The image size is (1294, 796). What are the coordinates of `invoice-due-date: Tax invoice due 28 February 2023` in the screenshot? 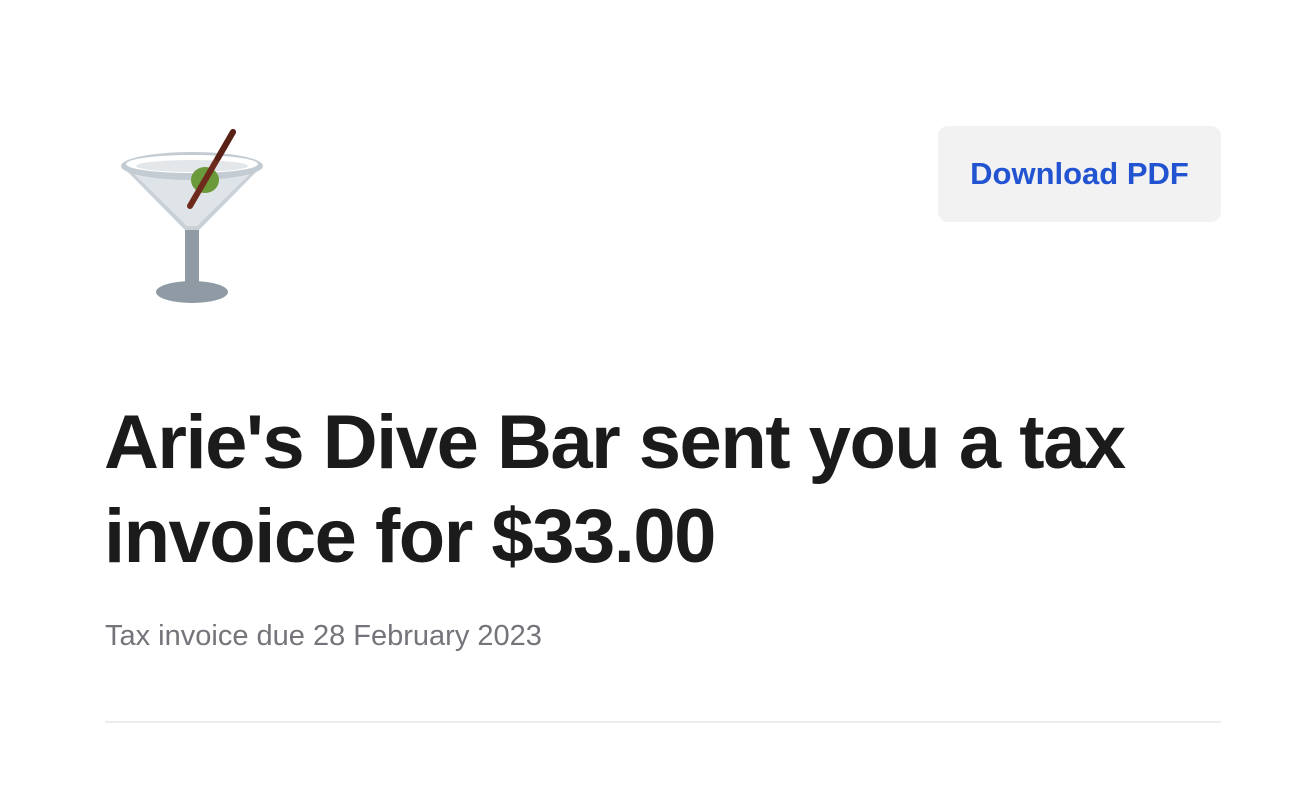 It's located at (323, 636).